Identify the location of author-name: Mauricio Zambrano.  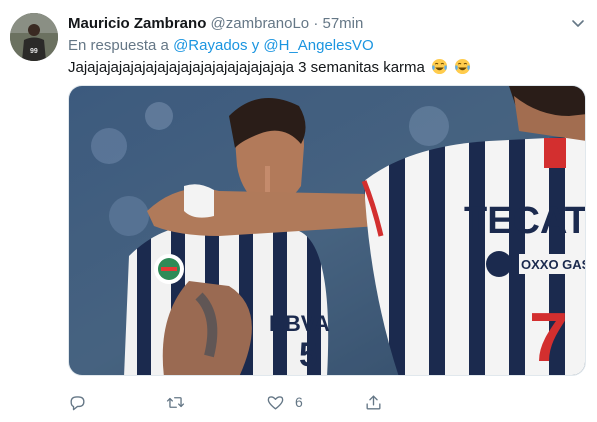
(137, 23).